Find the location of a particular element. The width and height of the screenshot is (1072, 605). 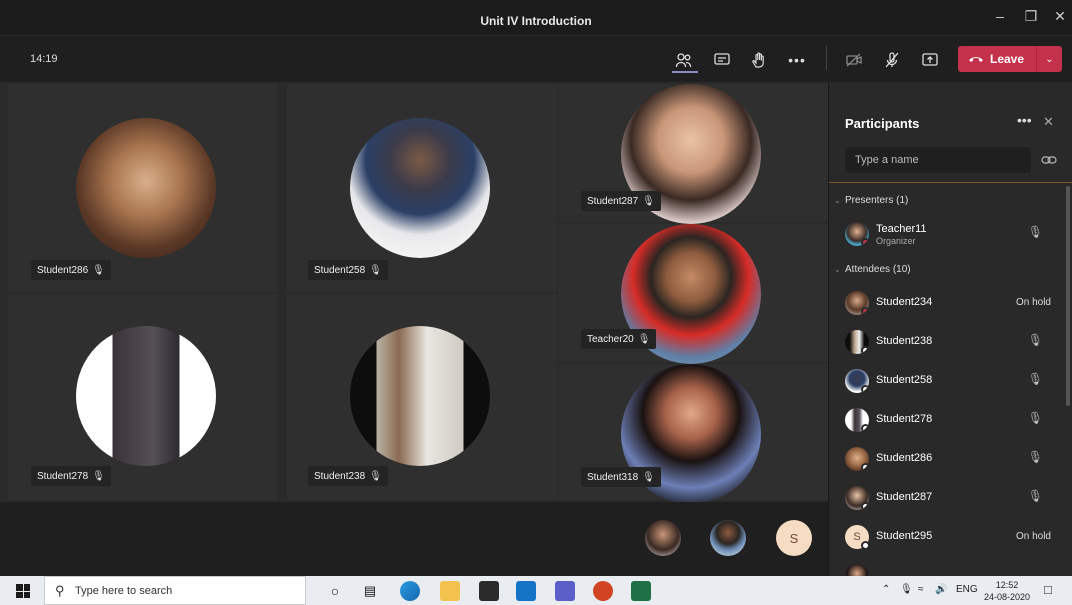

tile-name: Student278 is located at coordinates (63, 476).